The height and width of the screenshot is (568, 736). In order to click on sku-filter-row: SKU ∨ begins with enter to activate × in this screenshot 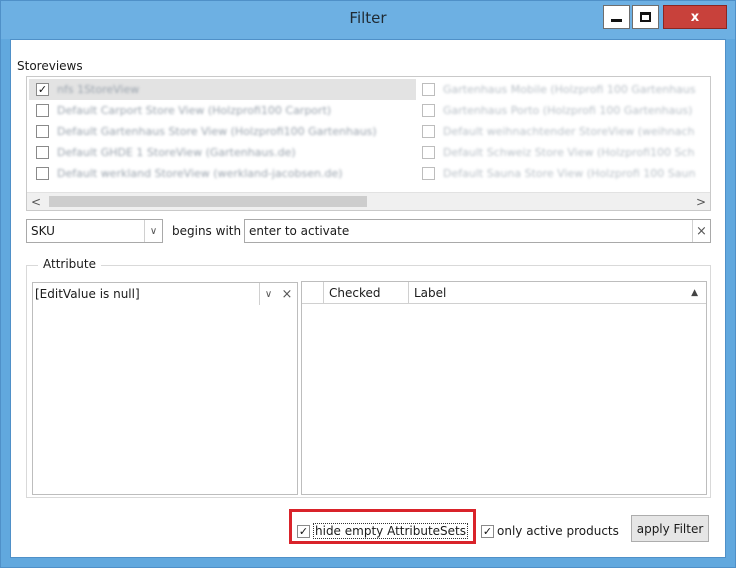, I will do `click(368, 231)`.